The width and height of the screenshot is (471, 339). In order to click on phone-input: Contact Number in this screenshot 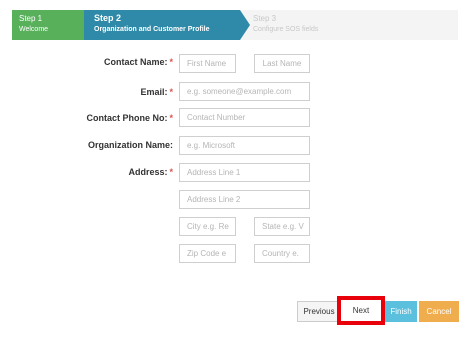, I will do `click(244, 117)`.